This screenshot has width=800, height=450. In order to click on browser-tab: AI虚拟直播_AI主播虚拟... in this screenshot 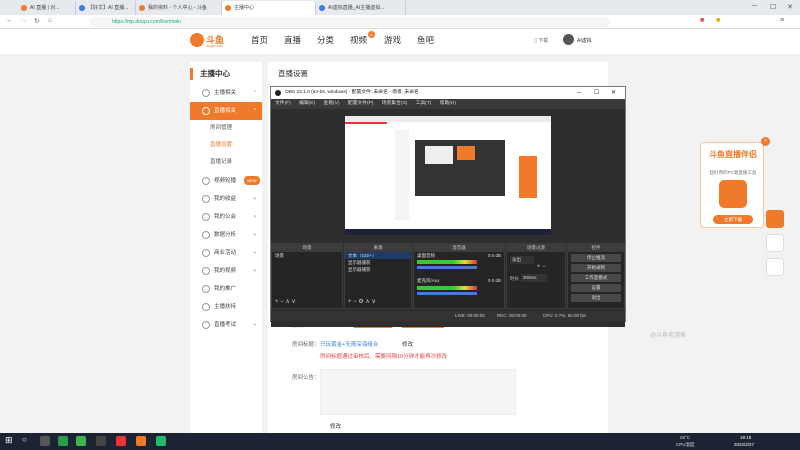, I will do `click(361, 8)`.